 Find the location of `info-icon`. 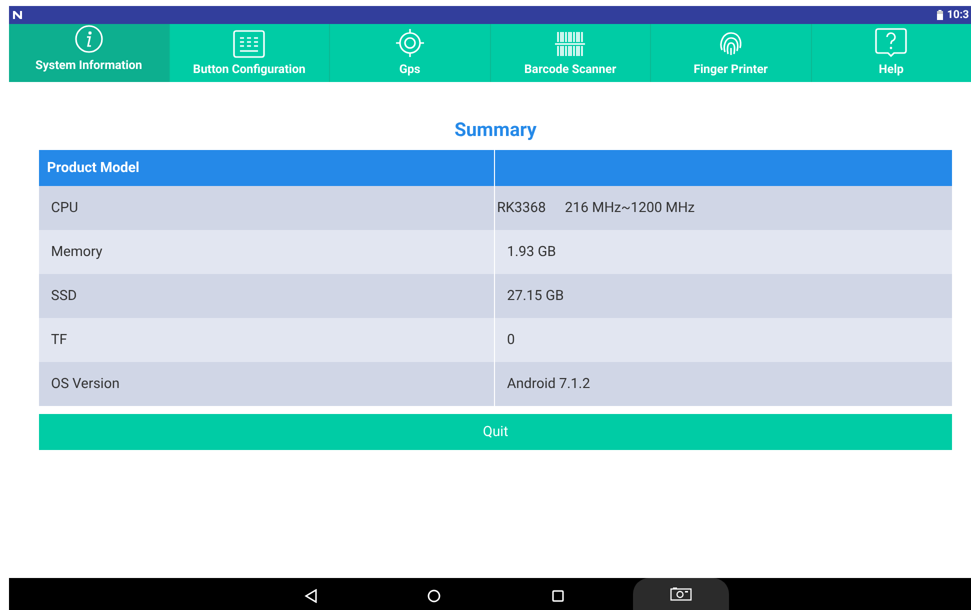

info-icon is located at coordinates (89, 39).